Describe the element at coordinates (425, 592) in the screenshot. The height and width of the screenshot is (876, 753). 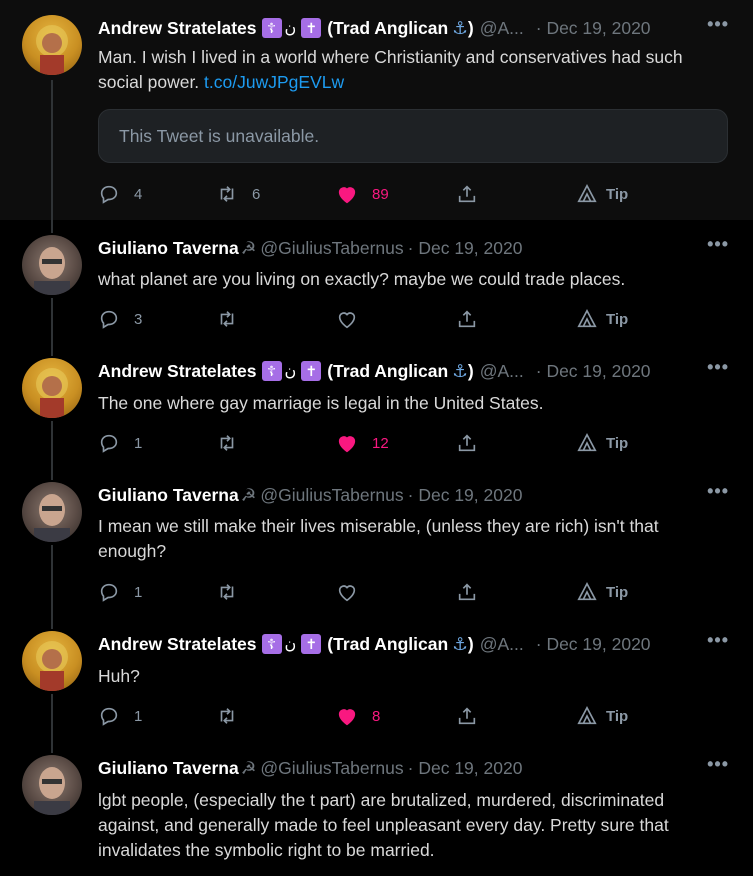
I see `tweet-actions: 1 Tip` at that location.